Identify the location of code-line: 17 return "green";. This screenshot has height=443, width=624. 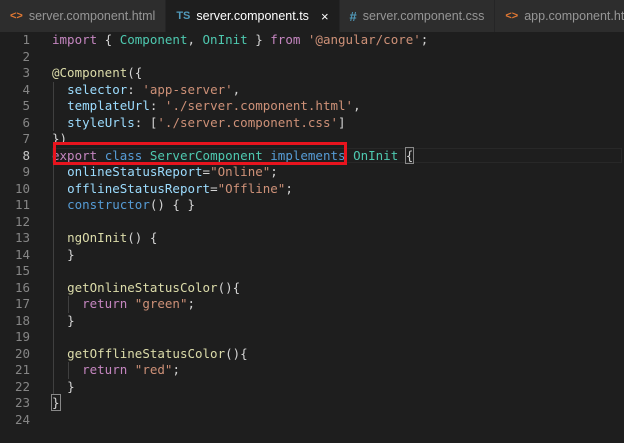
(312, 304).